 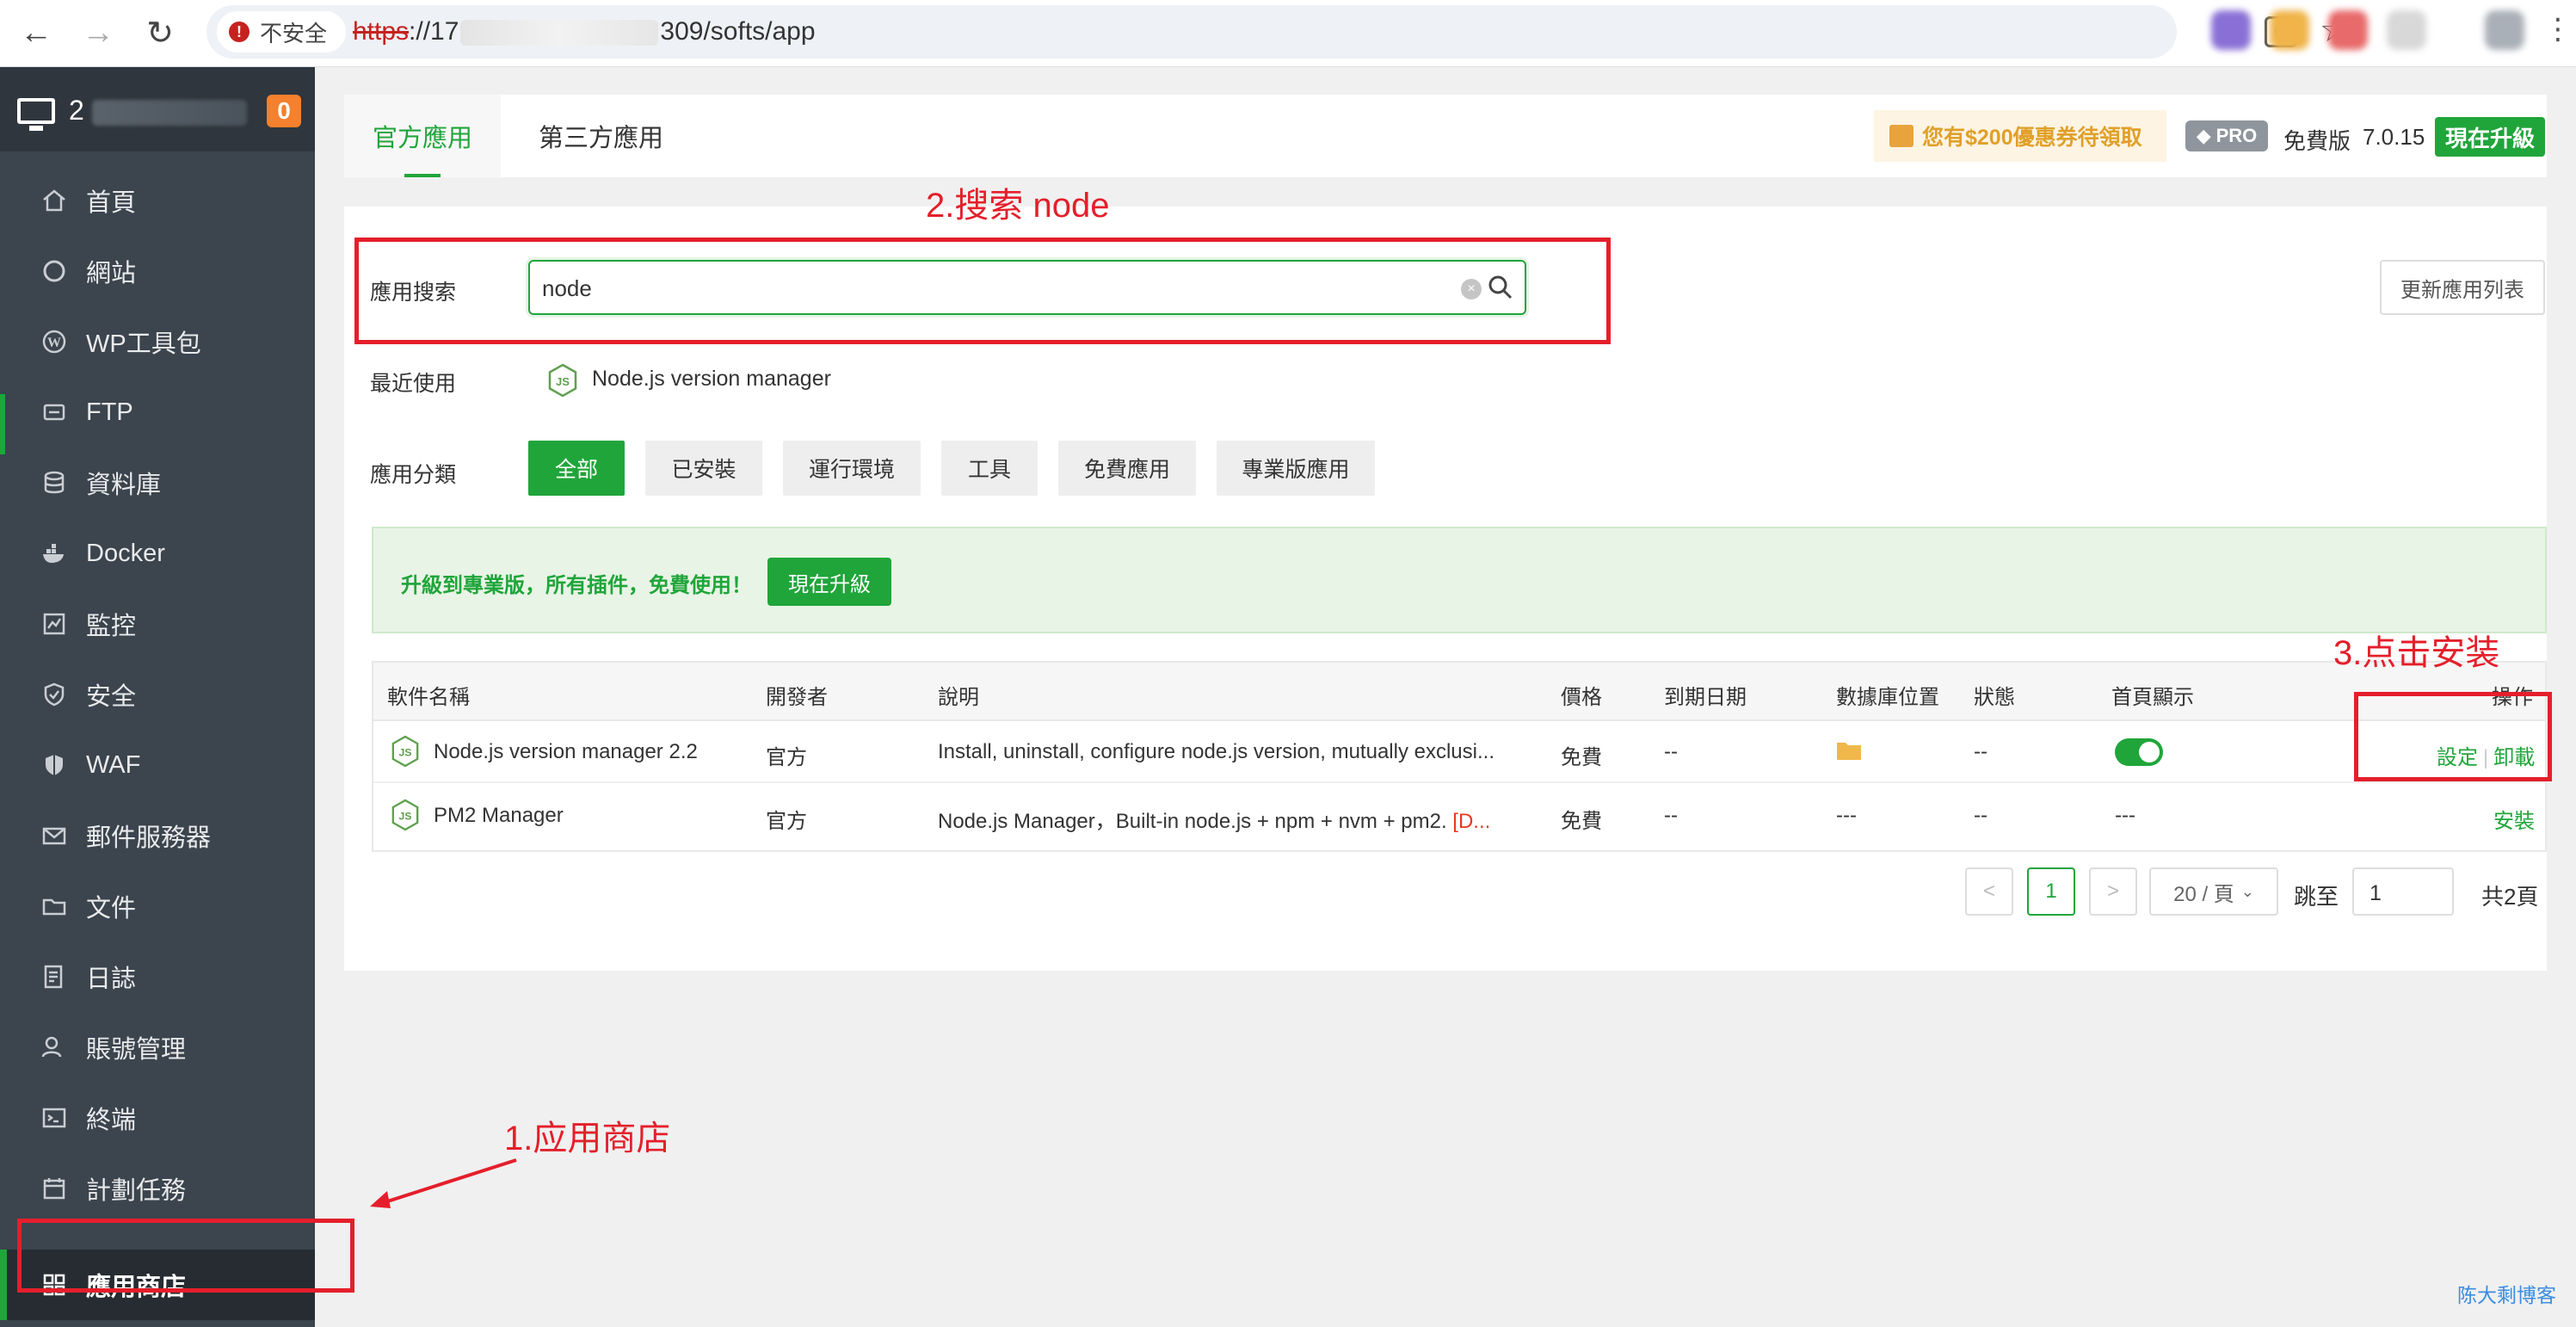 What do you see at coordinates (157, 1323) in the screenshot?
I see `sidebar-item-settings: 設定` at bounding box center [157, 1323].